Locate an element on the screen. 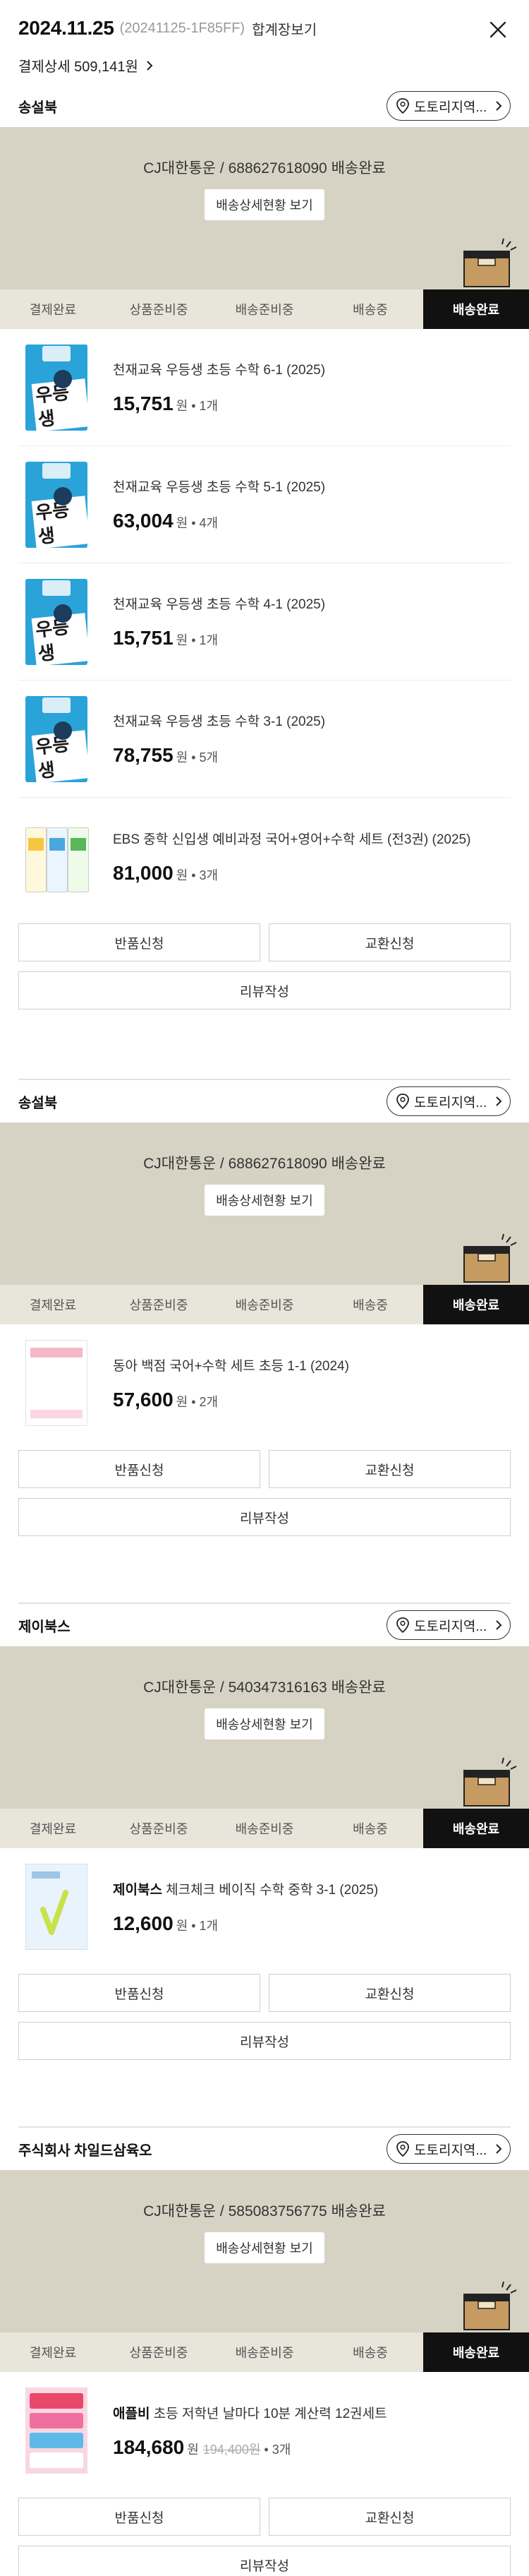  order-item: 우등생 3 천재교육 우등생 초등 수학 3-1 (2025) 78,755 원 • 5개 is located at coordinates (264, 739).